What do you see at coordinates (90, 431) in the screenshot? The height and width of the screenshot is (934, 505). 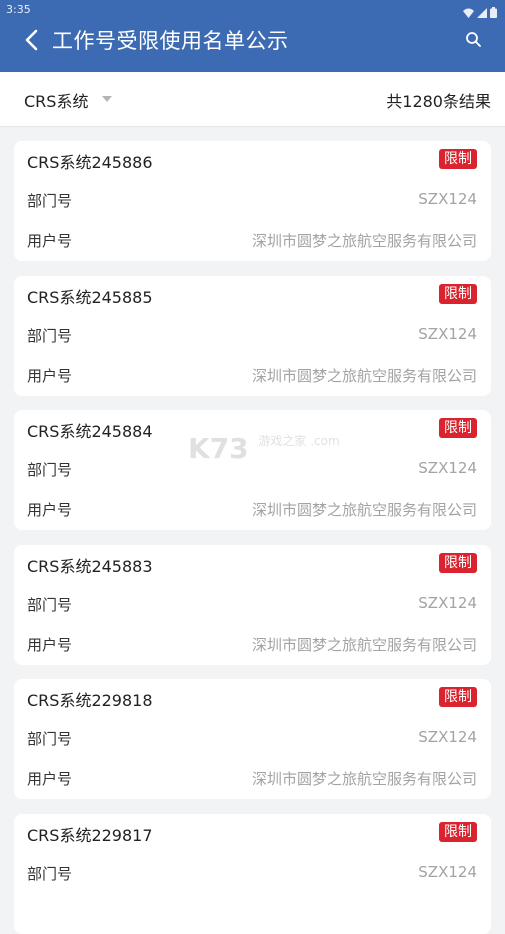 I see `record-title: CRS系统245884` at bounding box center [90, 431].